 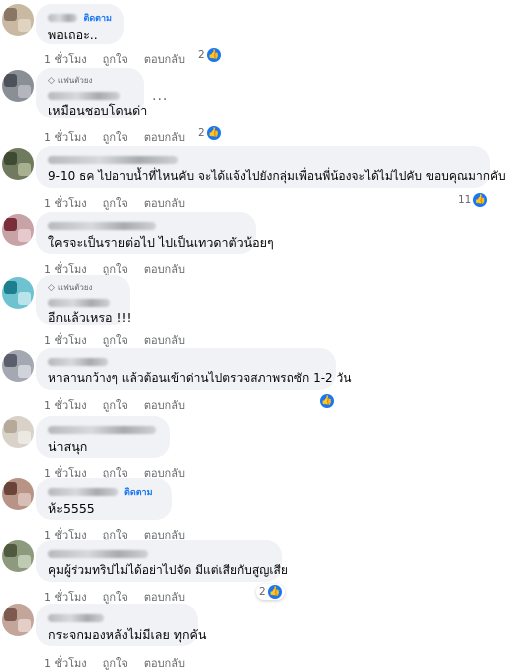 I want to click on comment-text: น่าสนุก, so click(x=68, y=446).